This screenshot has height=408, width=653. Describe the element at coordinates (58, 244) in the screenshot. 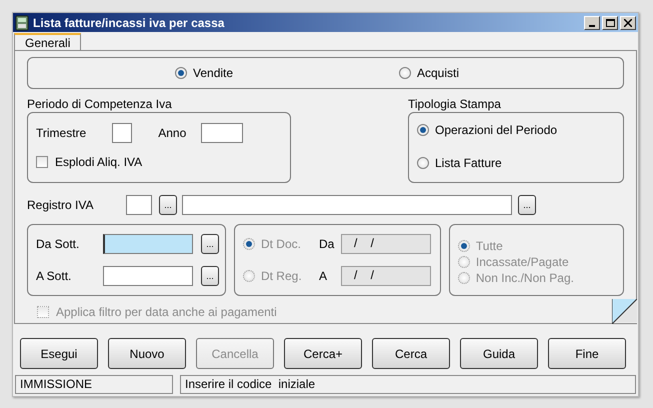

I see `field-label: Da Sott.` at that location.